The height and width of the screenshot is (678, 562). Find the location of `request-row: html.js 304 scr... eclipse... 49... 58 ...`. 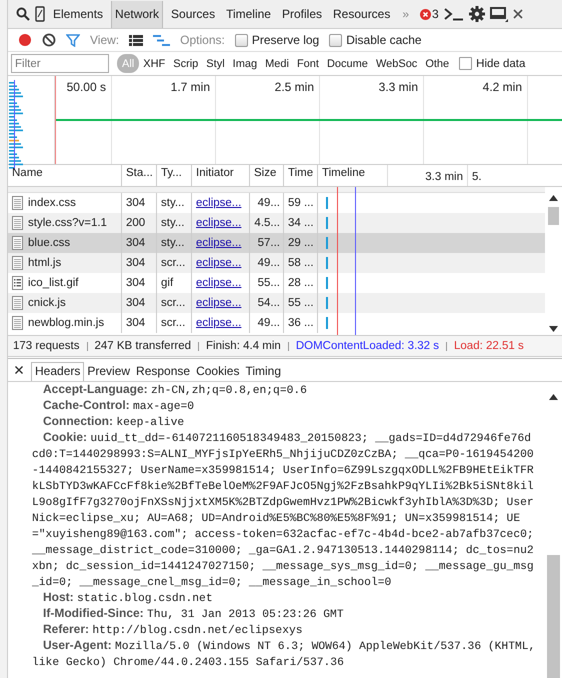

request-row: html.js 304 scr... eclipse... 49... 58 ... is located at coordinates (276, 263).